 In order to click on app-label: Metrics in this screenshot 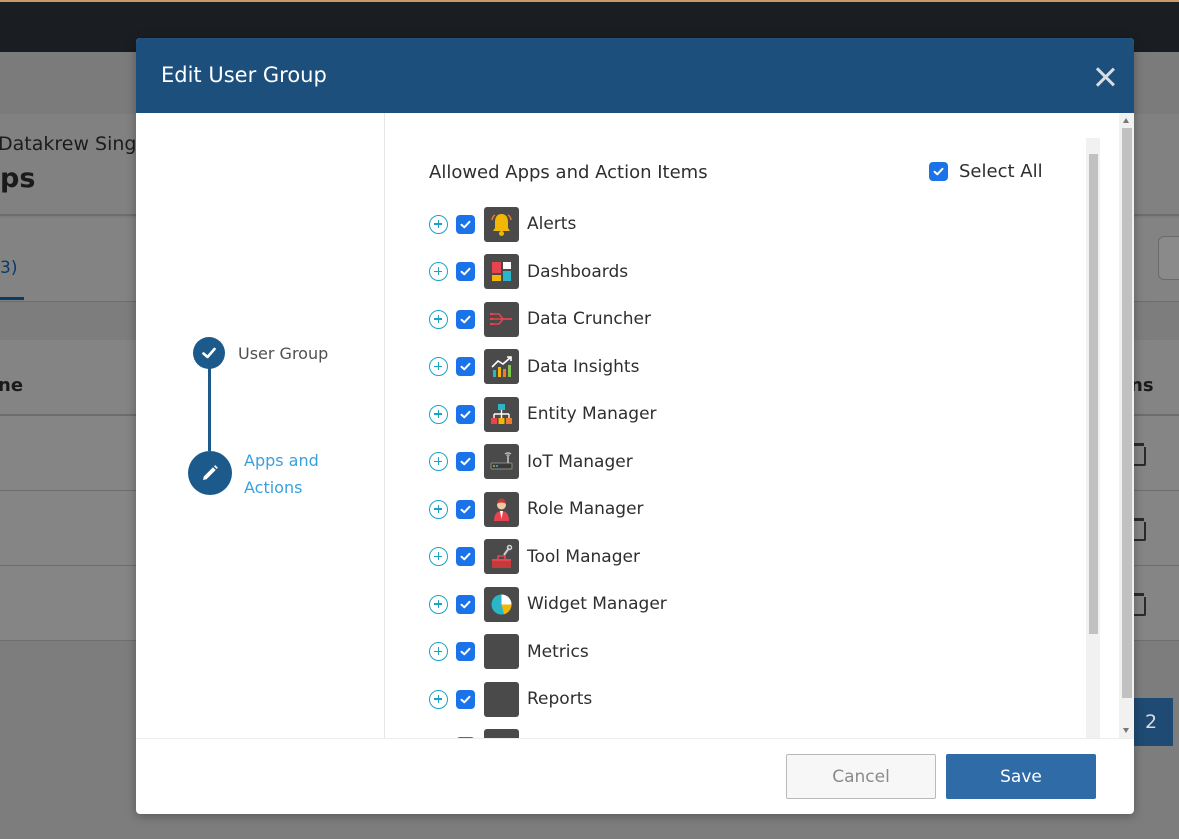, I will do `click(558, 651)`.